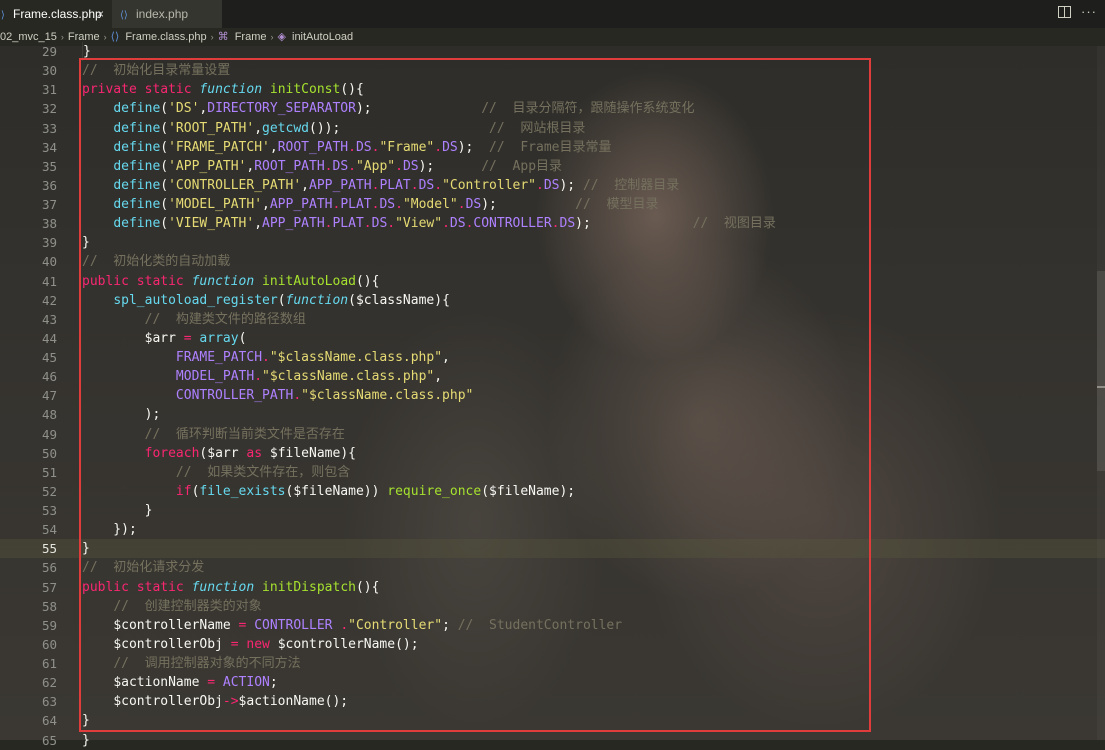 The height and width of the screenshot is (750, 1105). I want to click on code-line: 63 $controllerObj->$actionName();, so click(552, 701).